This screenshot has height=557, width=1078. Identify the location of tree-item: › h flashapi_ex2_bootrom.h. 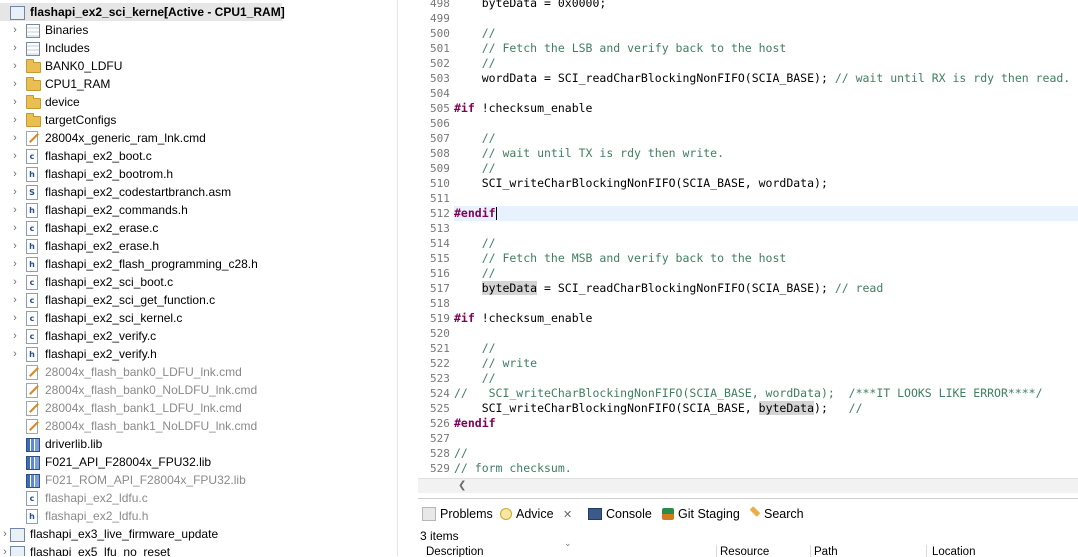
(200, 174).